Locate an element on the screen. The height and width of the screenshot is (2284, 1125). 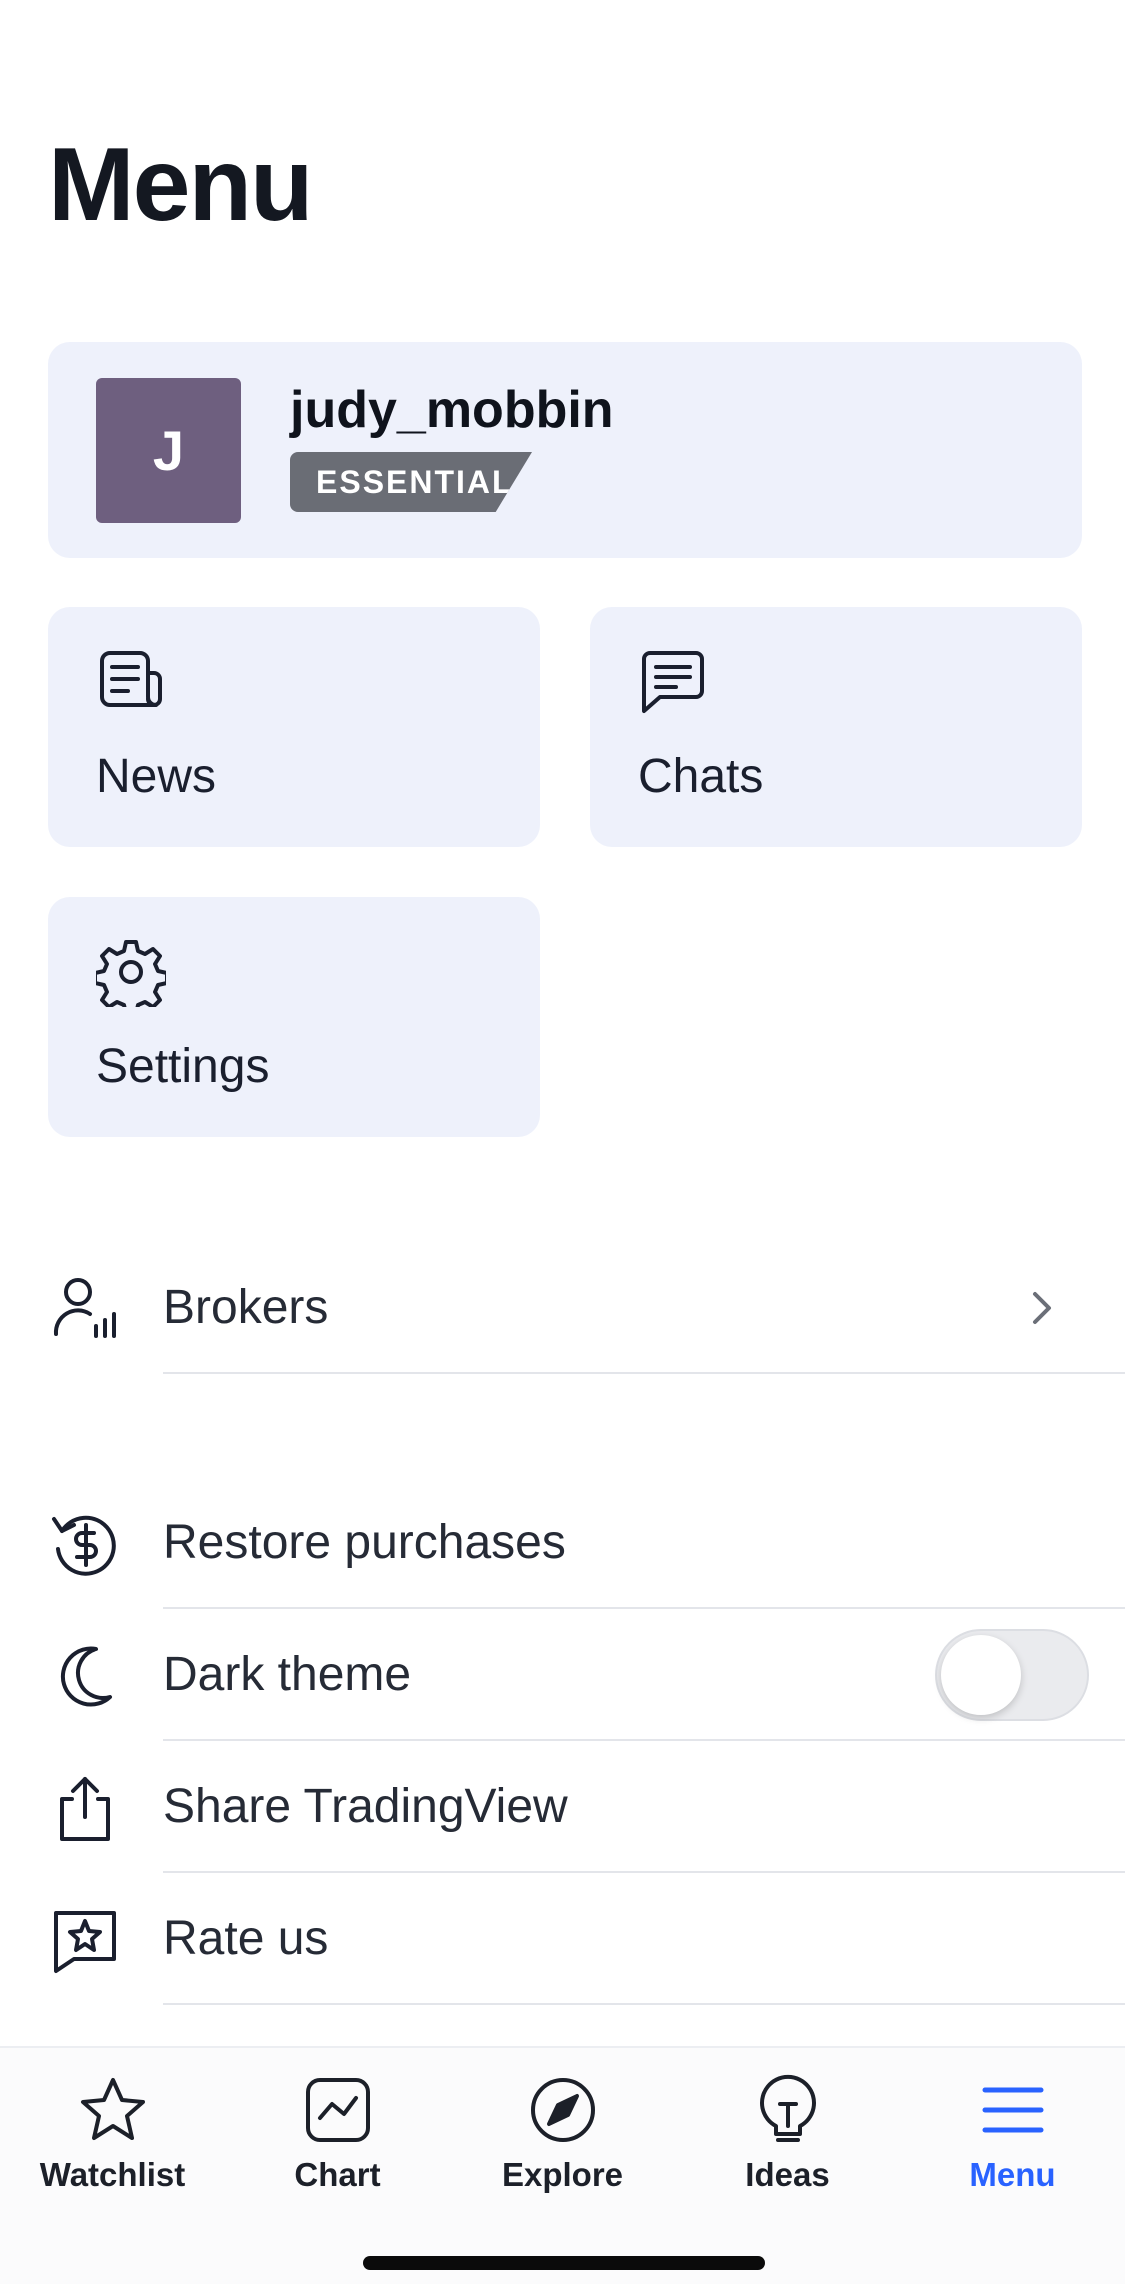
rate-us-row: Rate us is located at coordinates (562, 1939).